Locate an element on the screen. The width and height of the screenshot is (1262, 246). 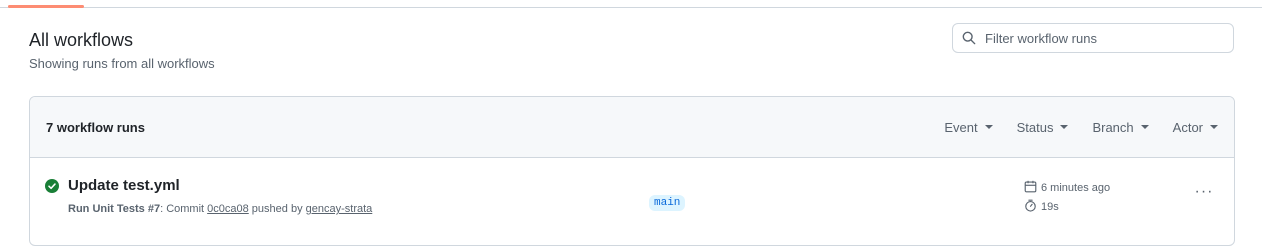
search-icon is located at coordinates (969, 38).